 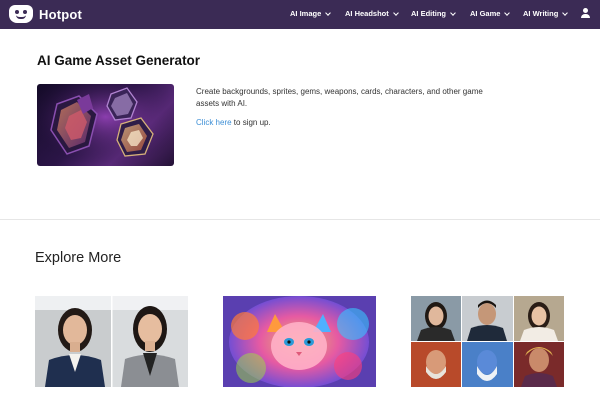 What do you see at coordinates (105, 125) in the screenshot?
I see `hero-image` at bounding box center [105, 125].